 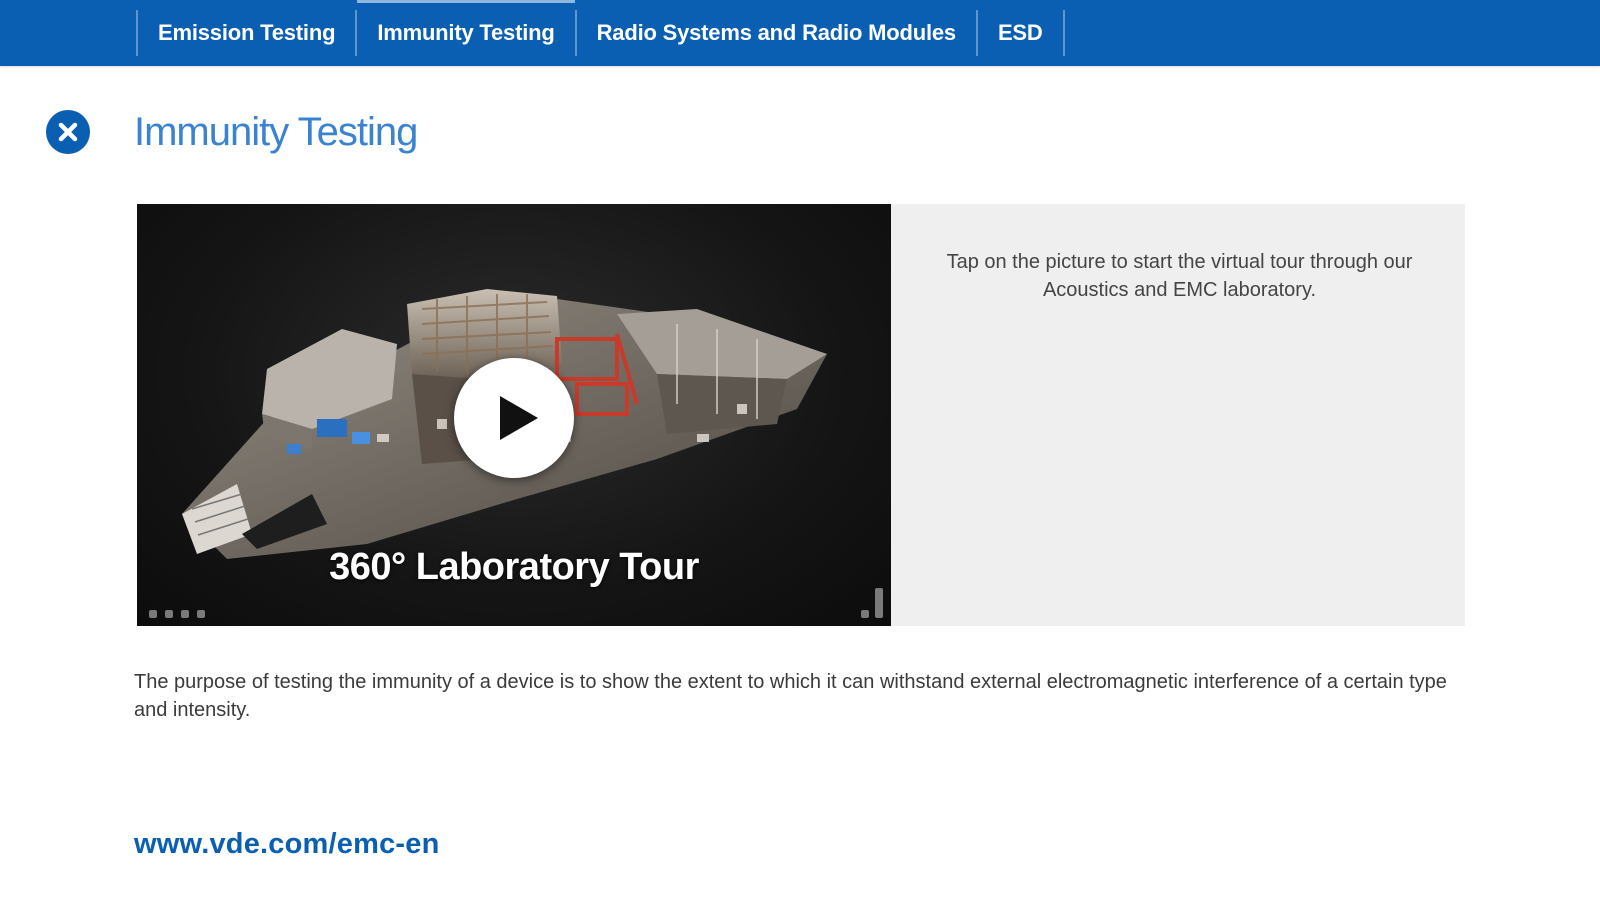 I want to click on close-button, so click(x=68, y=132).